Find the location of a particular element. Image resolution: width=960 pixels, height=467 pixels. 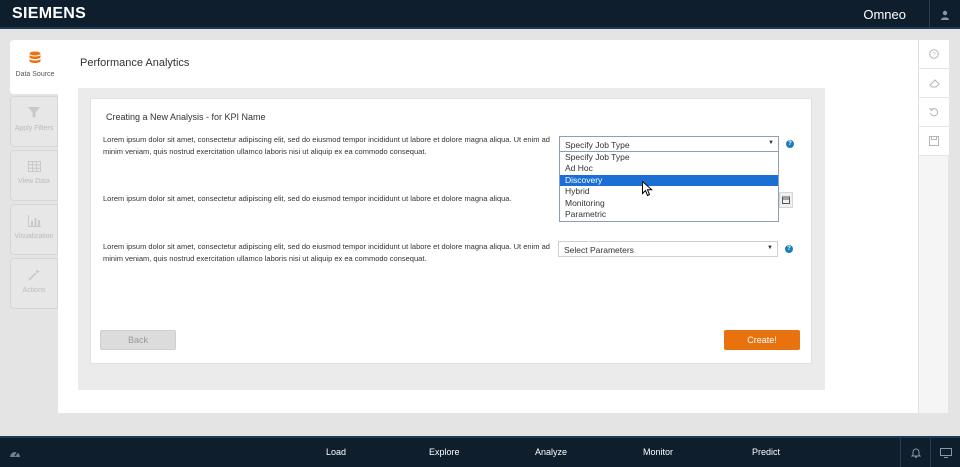

tab-label: Apply Filters is located at coordinates (34, 128).